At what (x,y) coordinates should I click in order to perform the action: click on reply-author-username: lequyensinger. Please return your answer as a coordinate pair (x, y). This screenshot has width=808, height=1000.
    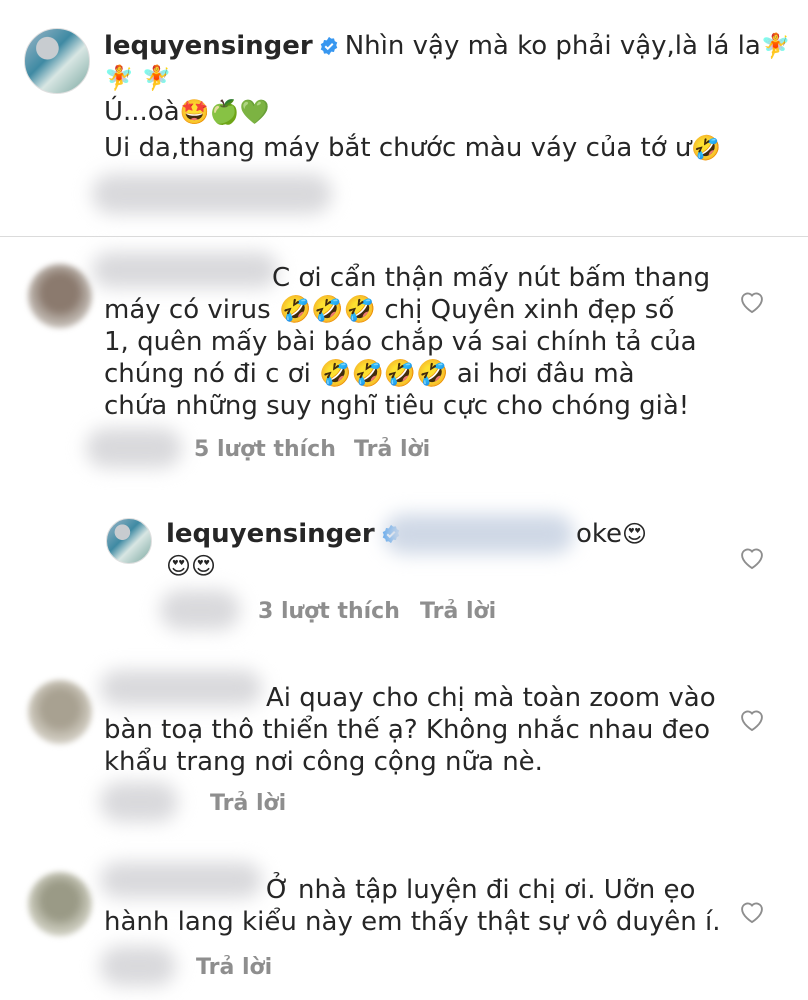
    Looking at the image, I should click on (270, 534).